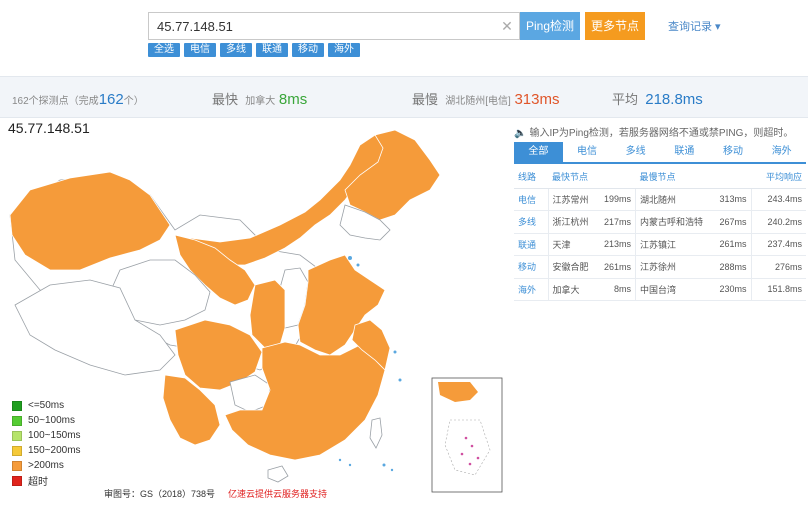  Describe the element at coordinates (618, 267) in the screenshot. I see `row-fastest-time: 261ms` at that location.